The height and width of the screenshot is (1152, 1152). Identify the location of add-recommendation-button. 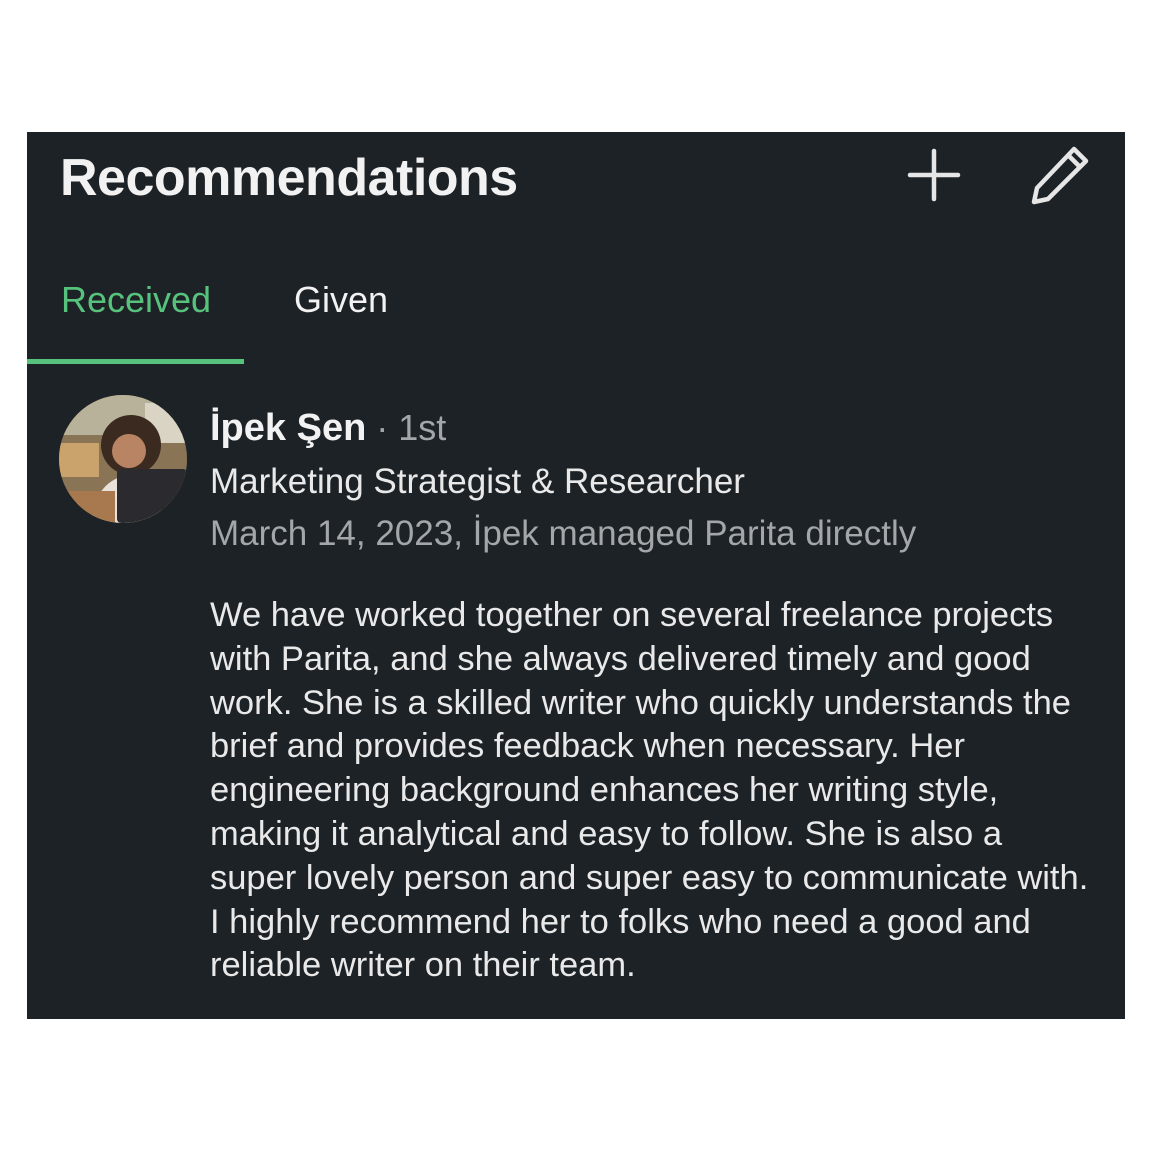
(934, 175).